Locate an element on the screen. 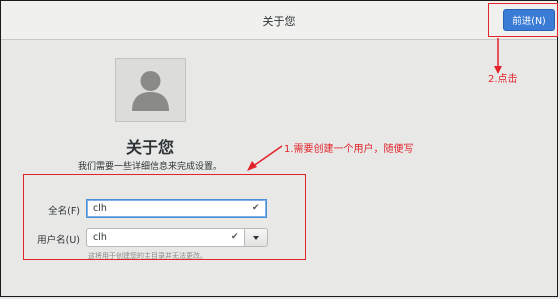 This screenshot has width=560, height=299. user-silhouette-icon is located at coordinates (150, 91).